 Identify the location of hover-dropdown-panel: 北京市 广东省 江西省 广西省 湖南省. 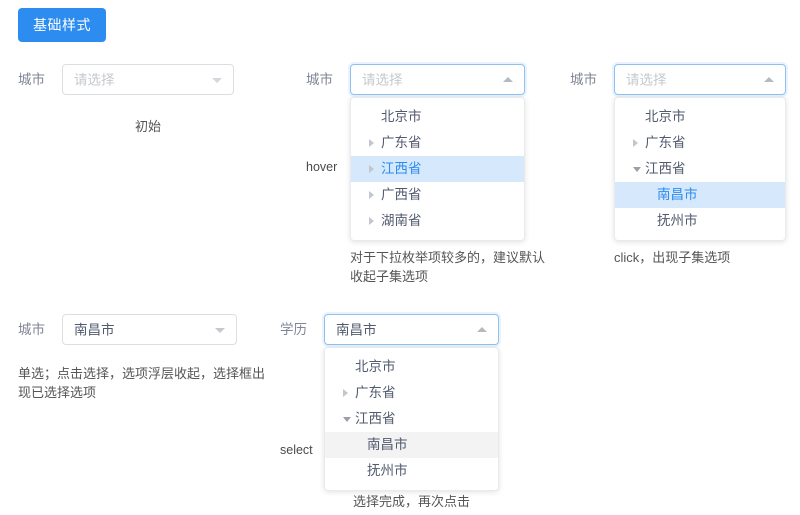
(437, 169).